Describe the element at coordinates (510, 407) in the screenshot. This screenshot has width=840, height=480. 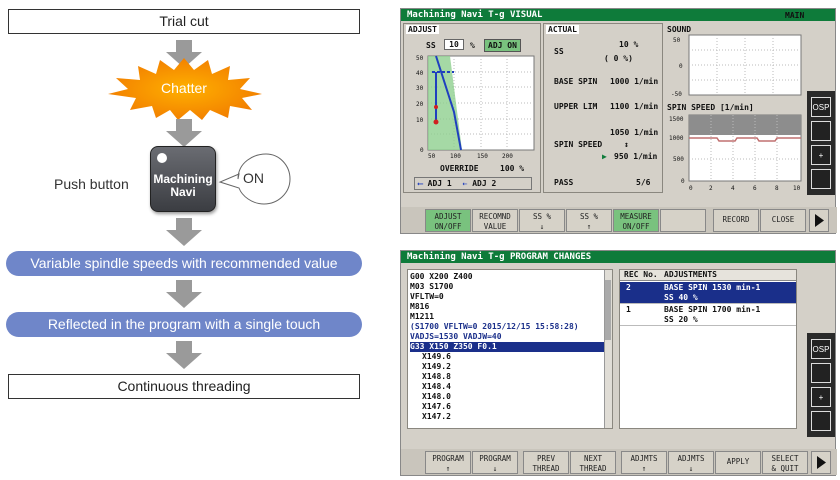
I see `program-line: X147.6` at that location.